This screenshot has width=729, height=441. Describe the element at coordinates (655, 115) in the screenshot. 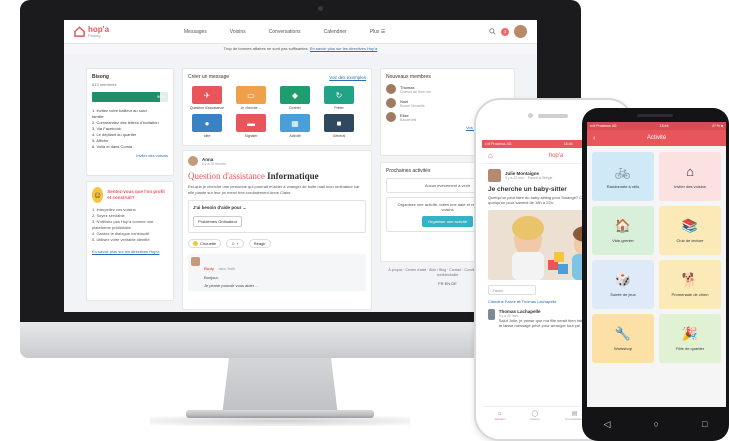

I see `android-speaker` at that location.